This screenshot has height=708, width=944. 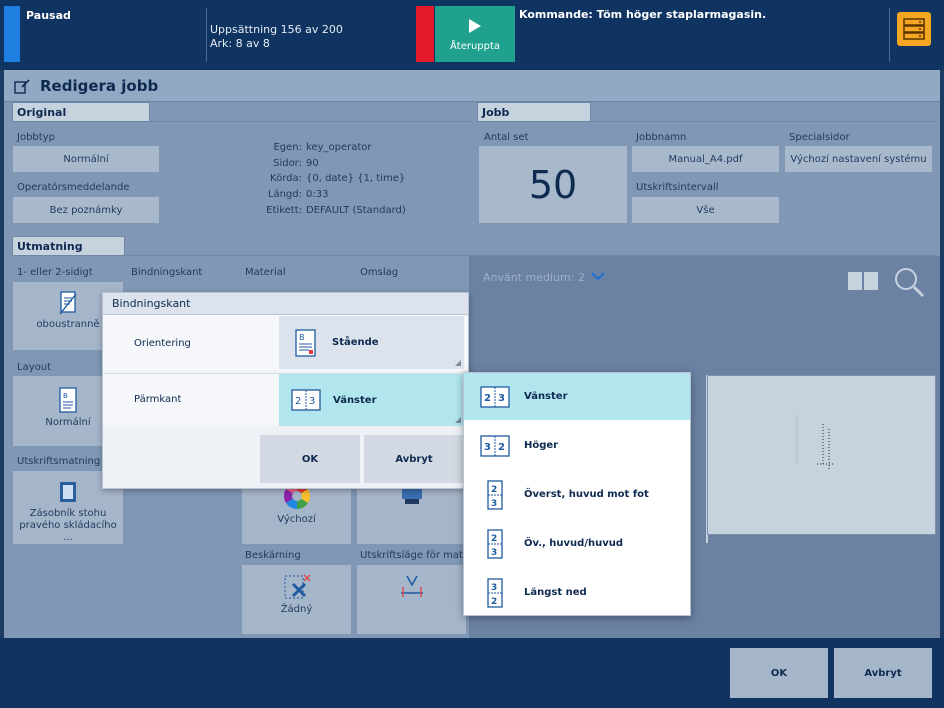 I want to click on jobname-field: Manual_A4.pdf, so click(x=705, y=159).